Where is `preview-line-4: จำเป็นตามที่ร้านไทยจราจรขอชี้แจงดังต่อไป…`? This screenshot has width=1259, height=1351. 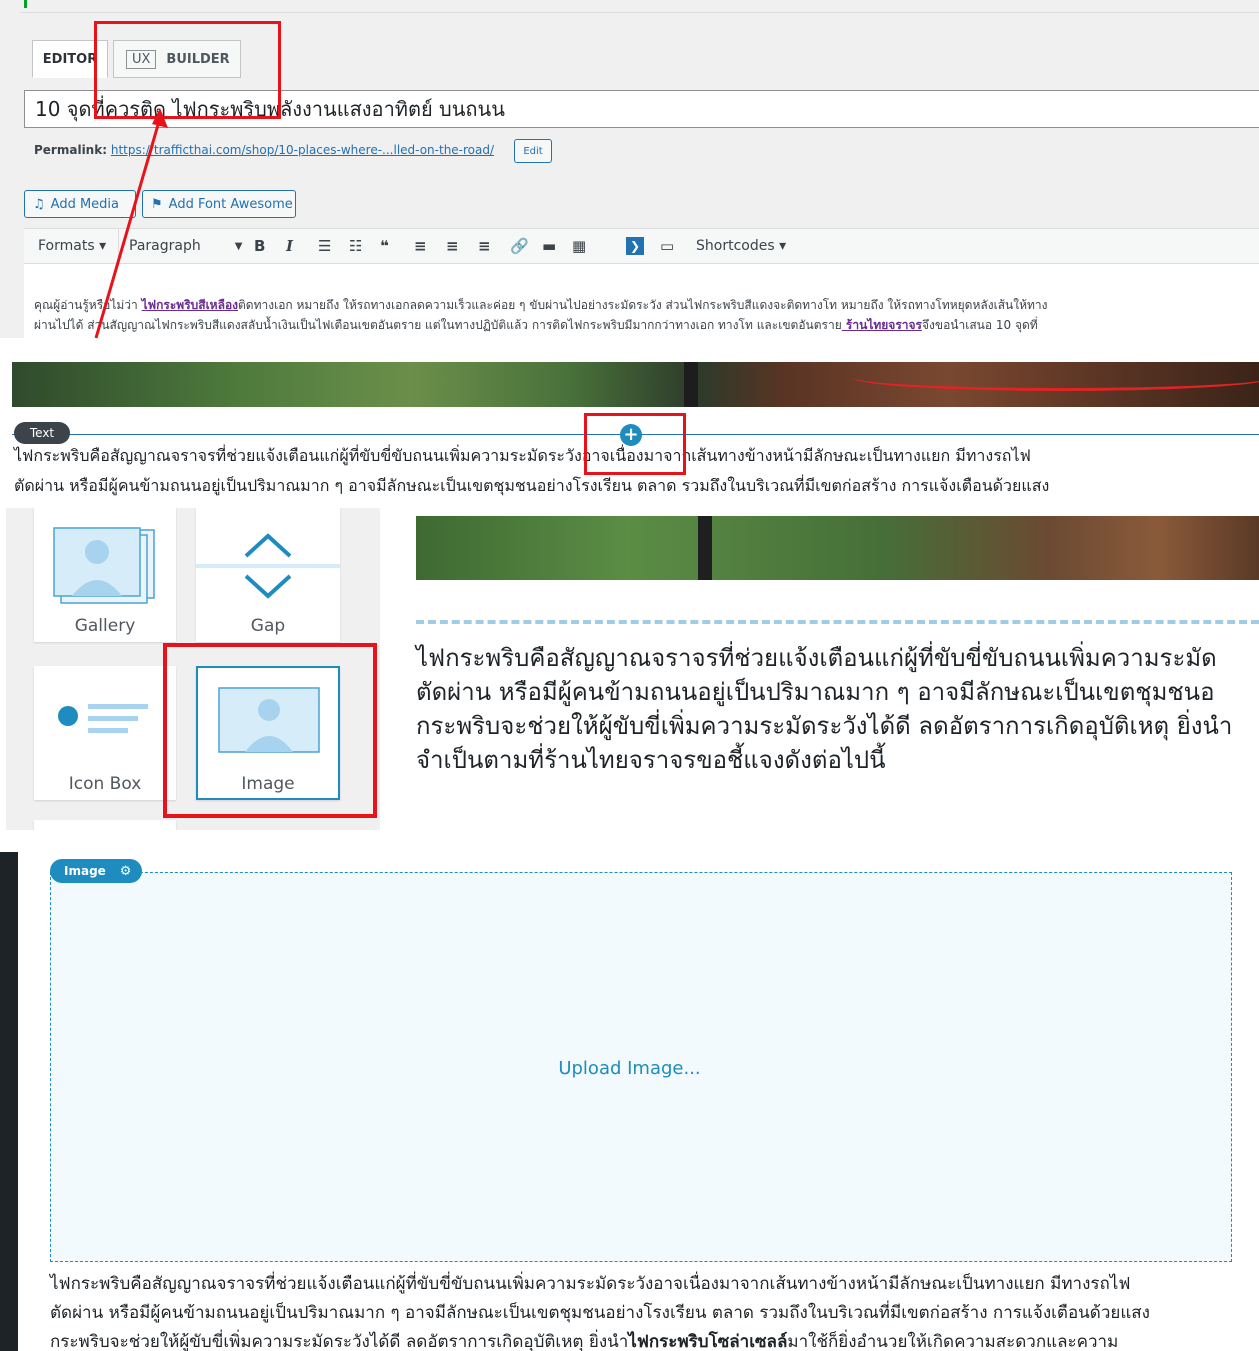
preview-line-4: จำเป็นตามที่ร้านไทยจราจรขอชี้แจงดังต่อไป… is located at coordinates (651, 760).